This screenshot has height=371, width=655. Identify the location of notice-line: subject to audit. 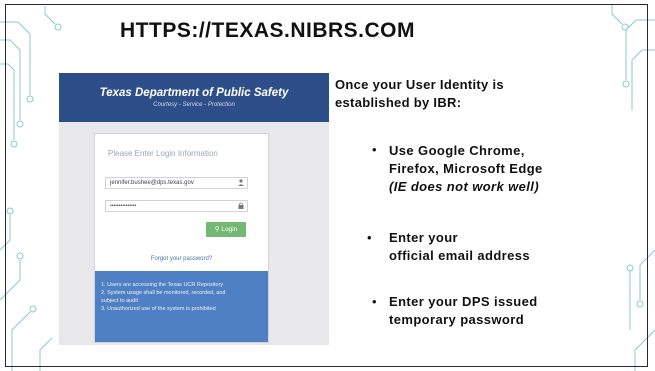
(119, 301).